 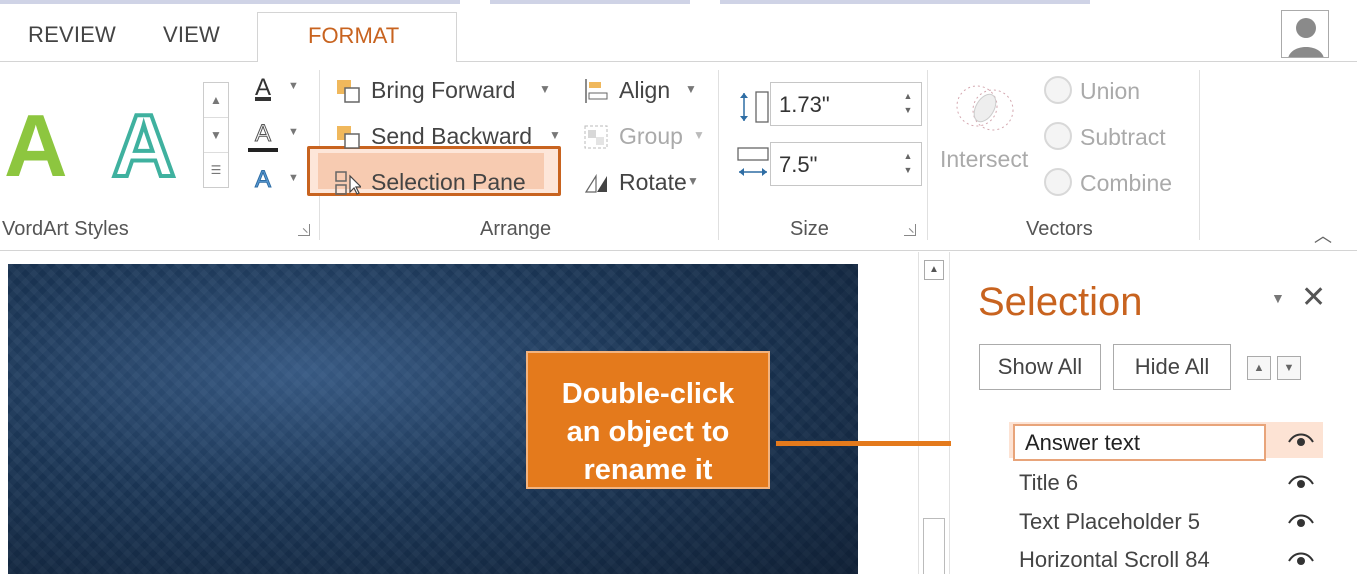 What do you see at coordinates (908, 104) in the screenshot?
I see `height-spinner: ▲ ▼` at bounding box center [908, 104].